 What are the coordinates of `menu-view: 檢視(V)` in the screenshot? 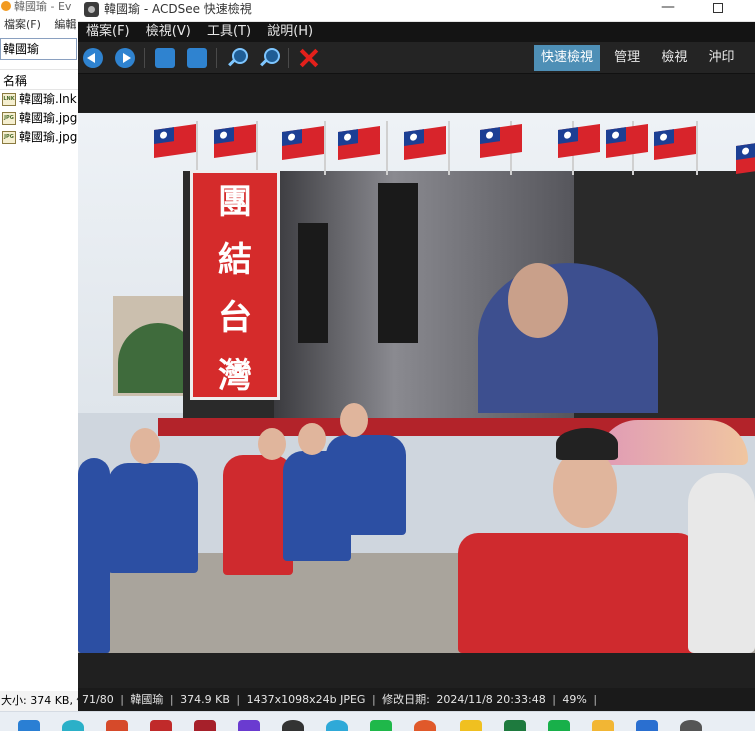 It's located at (168, 31).